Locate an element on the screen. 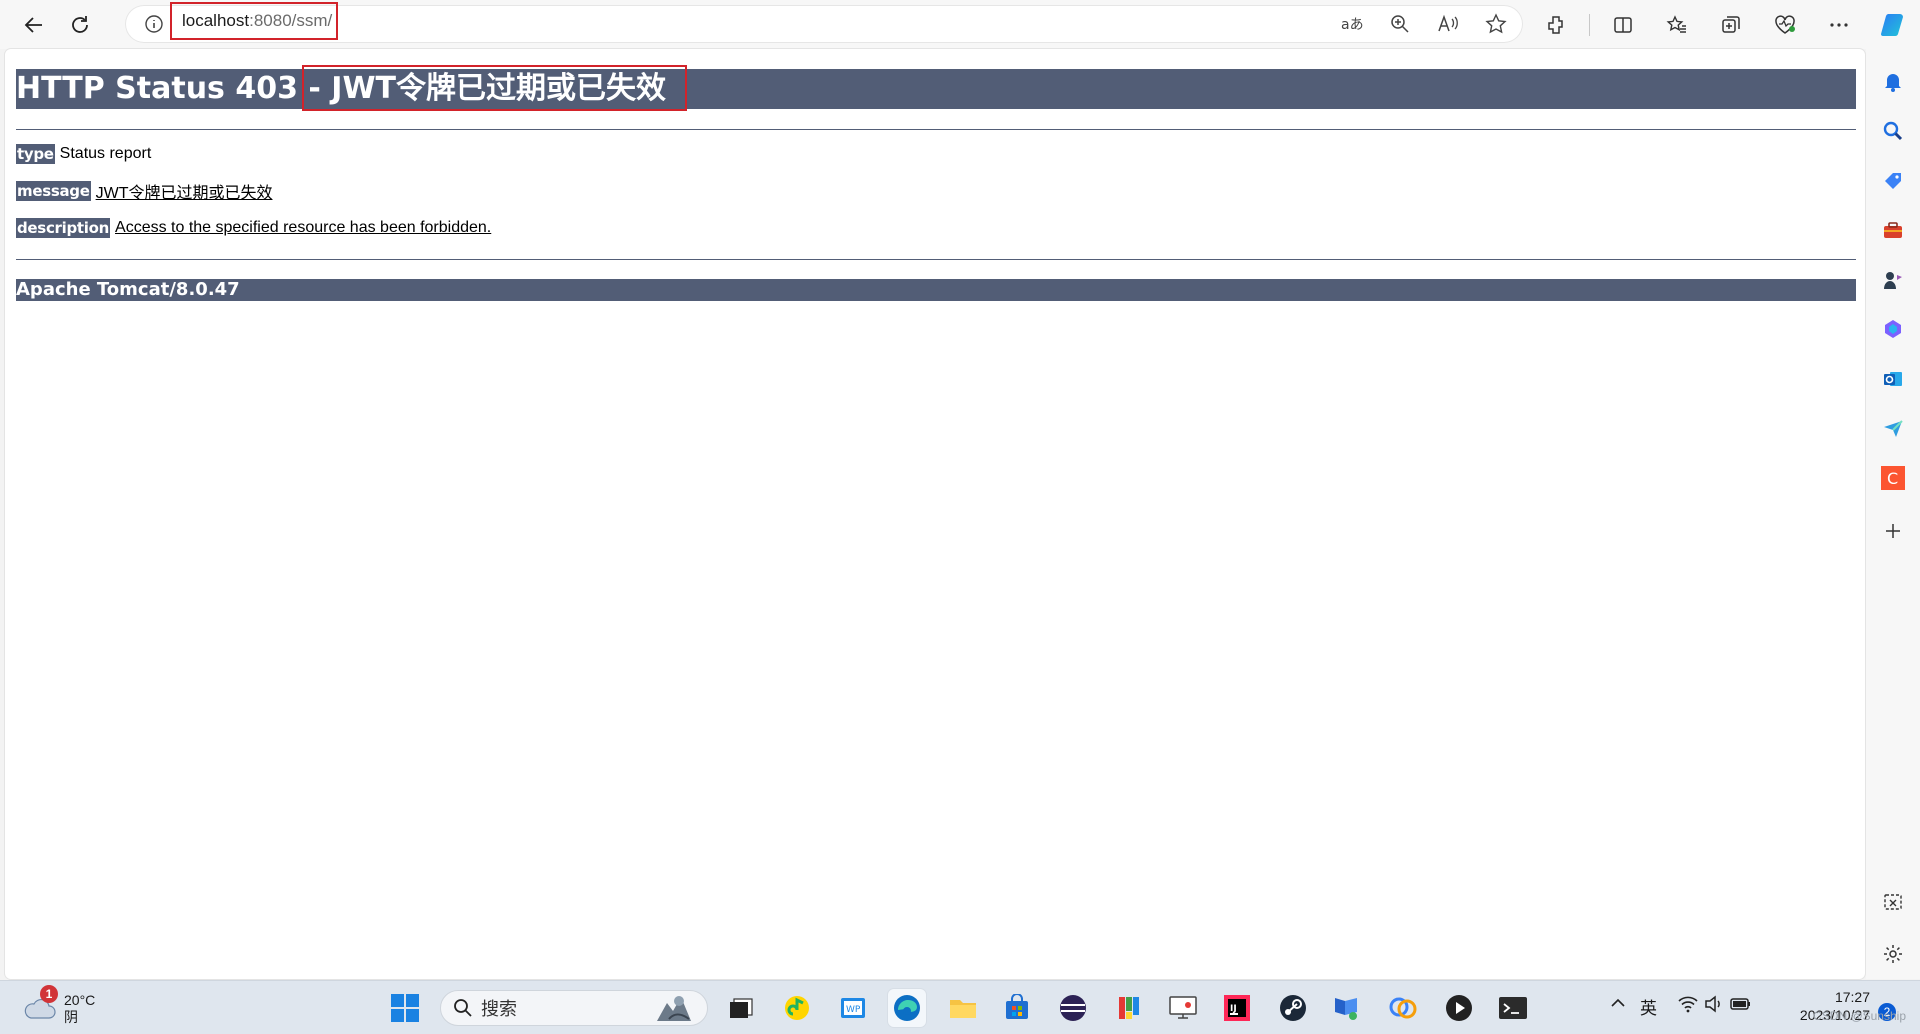 This screenshot has height=1034, width=1920. address-bar: localhost:8080/ssm/ aあ is located at coordinates (824, 22).